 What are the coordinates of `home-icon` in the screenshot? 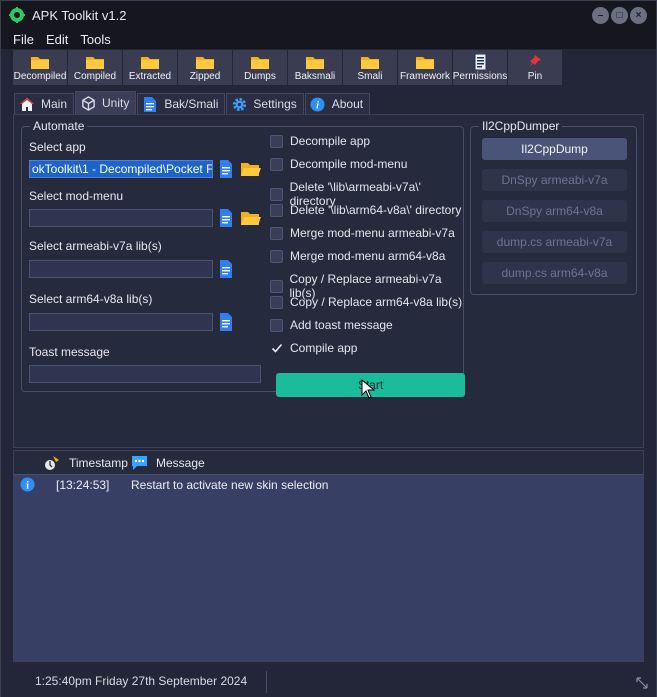 It's located at (27, 104).